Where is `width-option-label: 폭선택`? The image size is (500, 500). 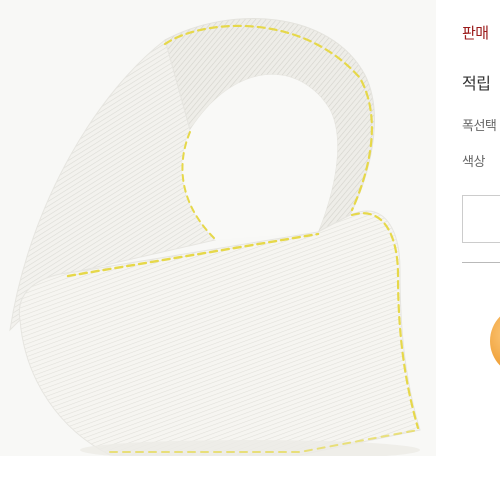 width-option-label: 폭선택 is located at coordinates (479, 126).